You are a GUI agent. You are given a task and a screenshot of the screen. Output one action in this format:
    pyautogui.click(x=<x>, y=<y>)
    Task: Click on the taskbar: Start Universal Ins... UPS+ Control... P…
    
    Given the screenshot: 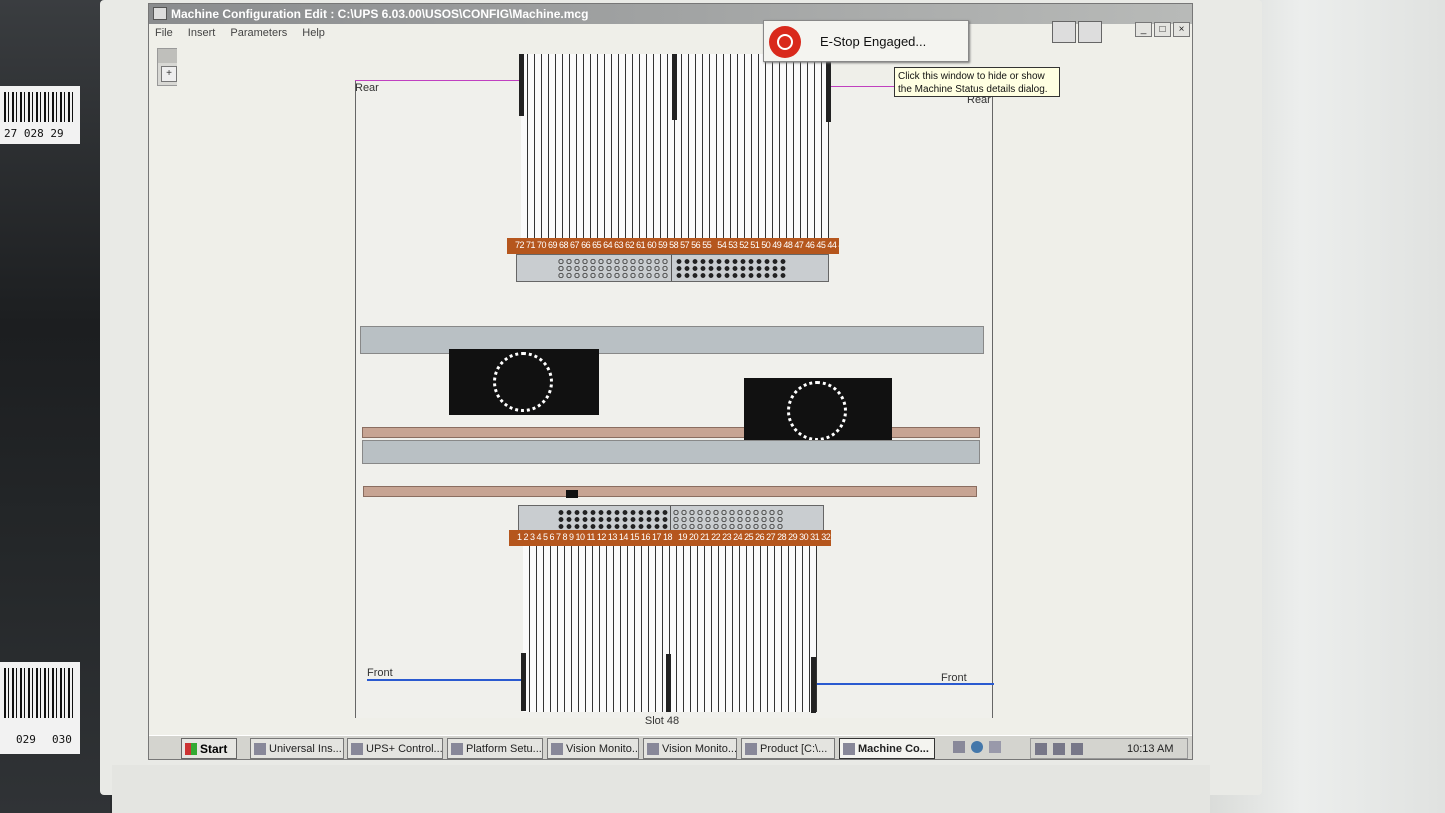 What is the action you would take?
    pyautogui.click(x=670, y=747)
    